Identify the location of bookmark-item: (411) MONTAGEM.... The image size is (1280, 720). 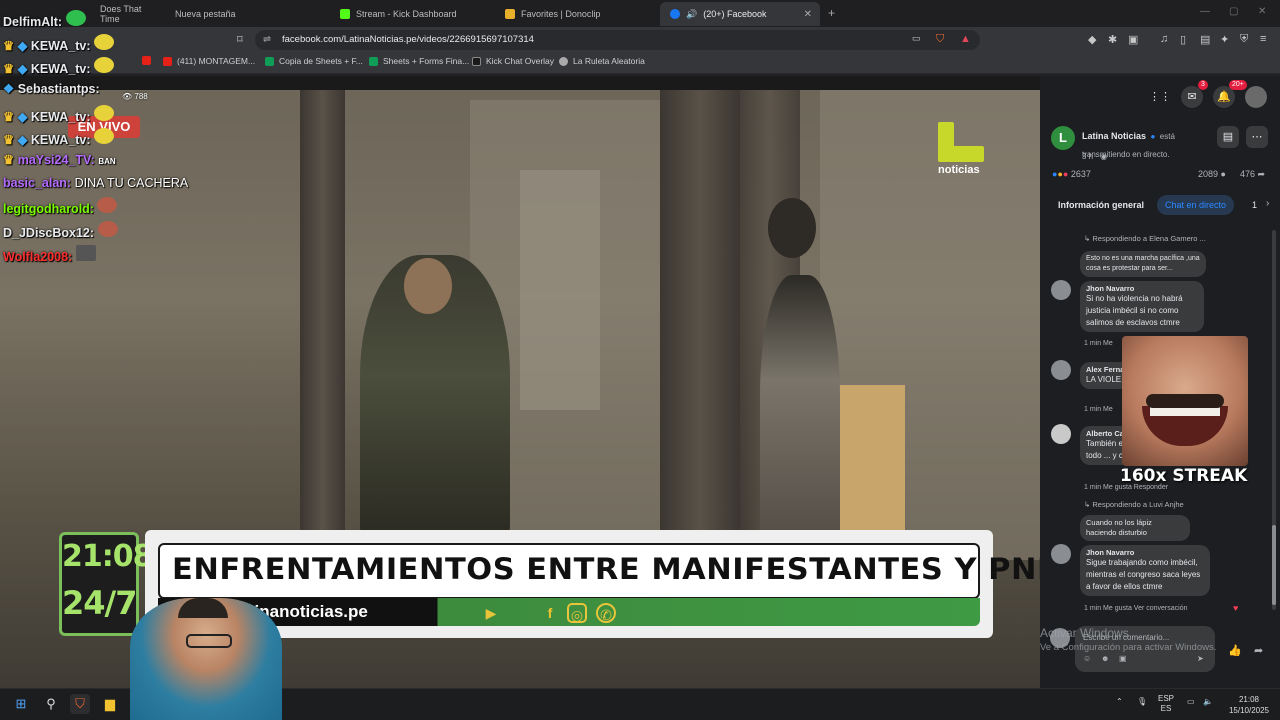
(209, 61).